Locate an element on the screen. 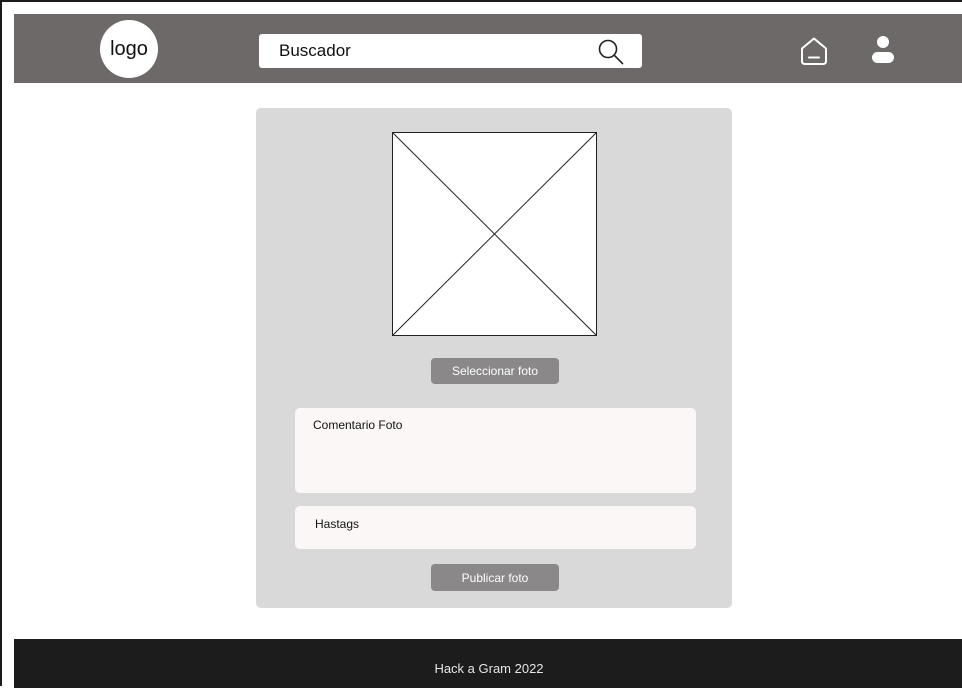 The width and height of the screenshot is (962, 688). search-input is located at coordinates (424, 51).